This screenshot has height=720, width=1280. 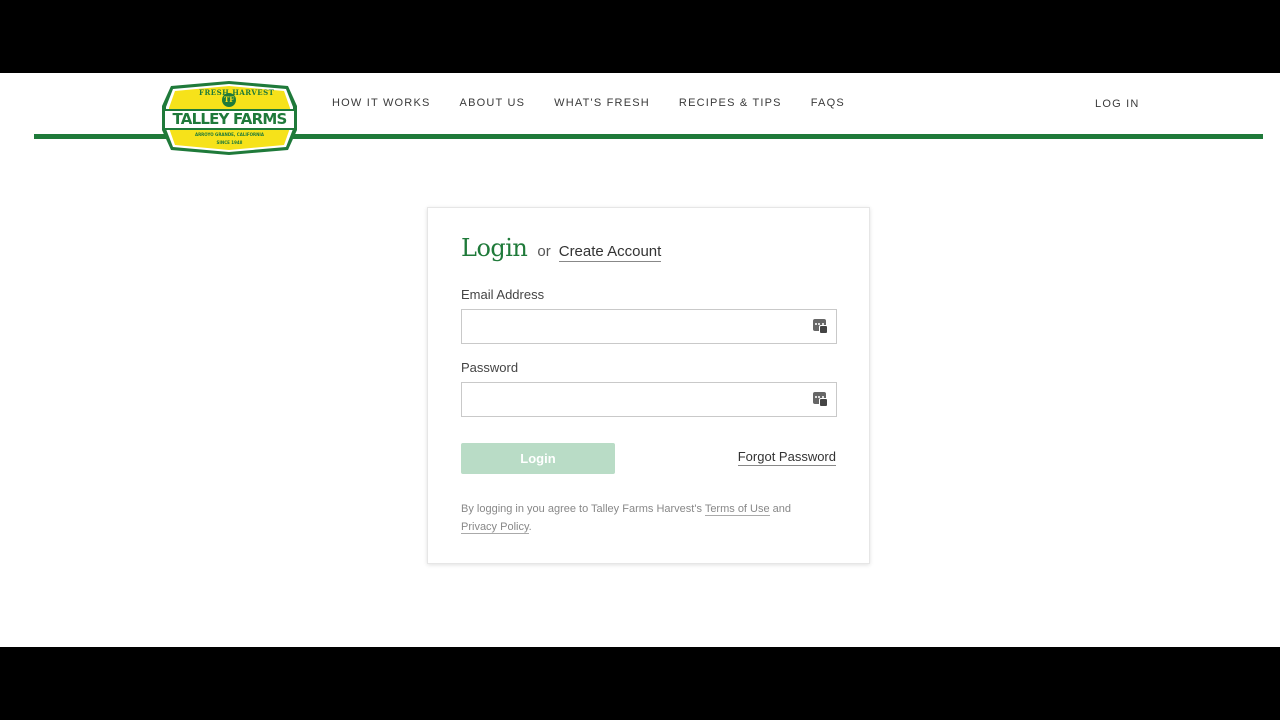 I want to click on terms-and: and, so click(x=780, y=509).